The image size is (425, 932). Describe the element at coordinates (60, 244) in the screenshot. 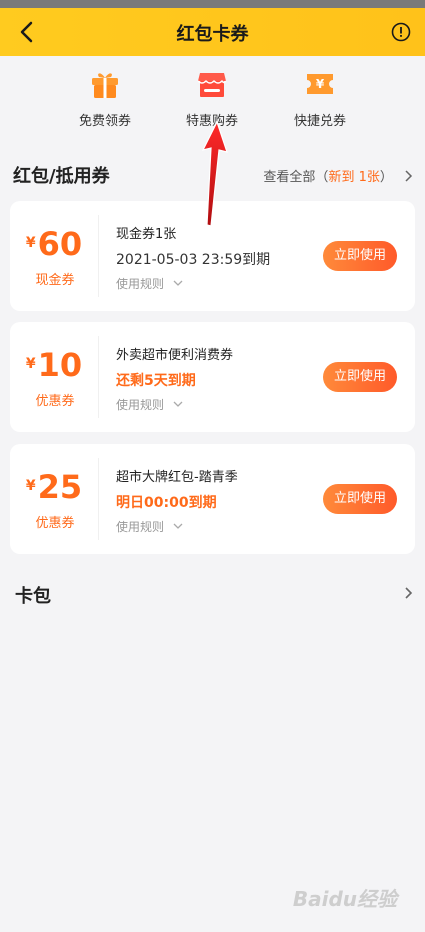

I see `coupon-value: 60` at that location.